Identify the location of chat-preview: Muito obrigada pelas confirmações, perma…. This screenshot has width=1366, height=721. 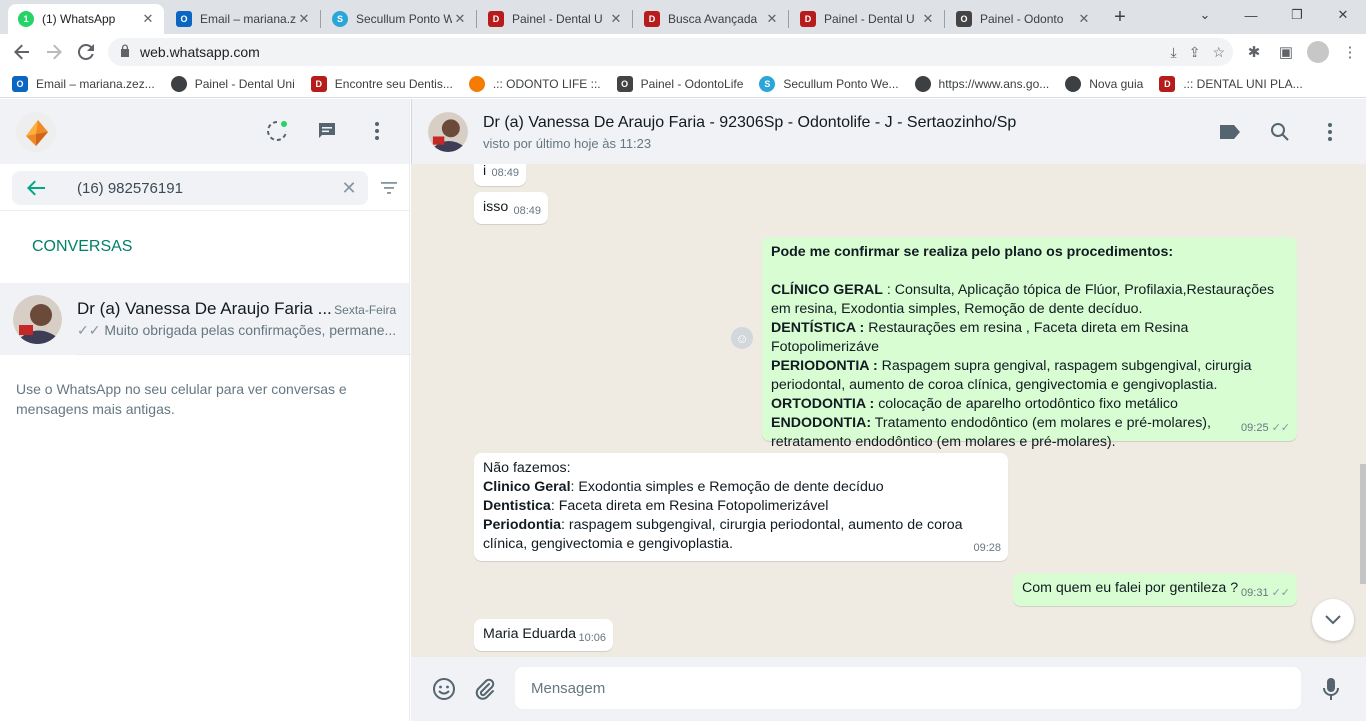
(250, 329).